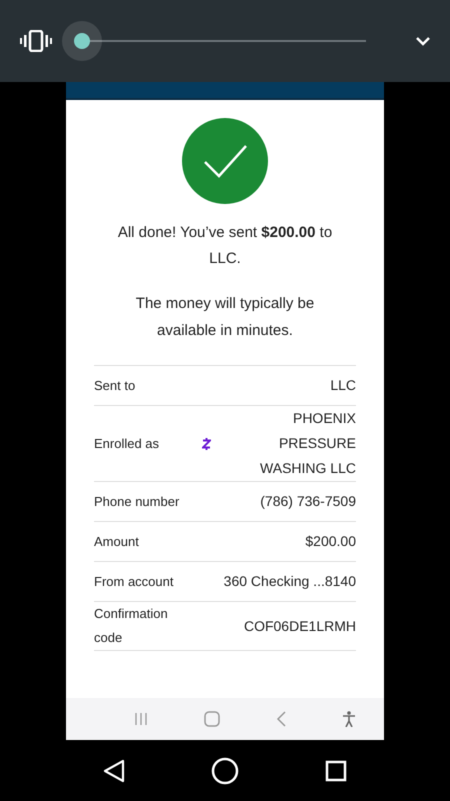  What do you see at coordinates (115, 385) in the screenshot?
I see `detail-label: Sent to` at bounding box center [115, 385].